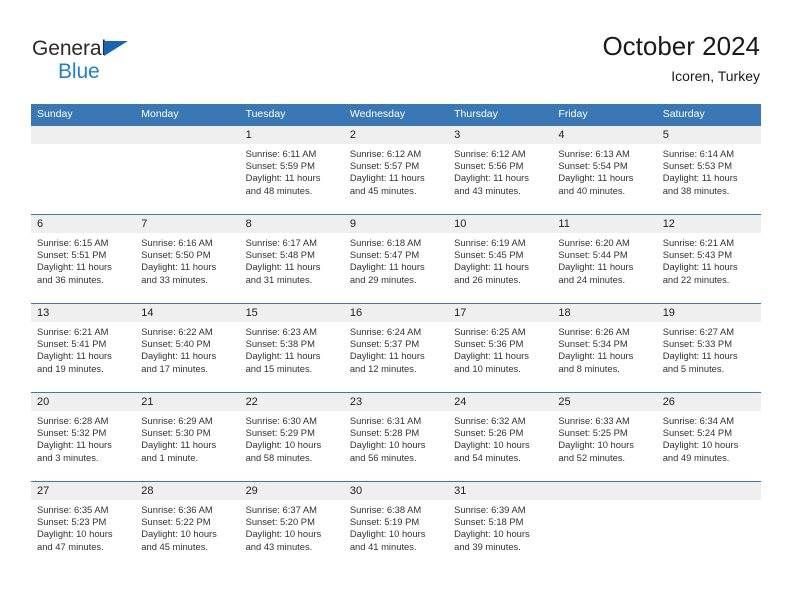 The height and width of the screenshot is (612, 792). I want to click on day-number: 23, so click(396, 402).